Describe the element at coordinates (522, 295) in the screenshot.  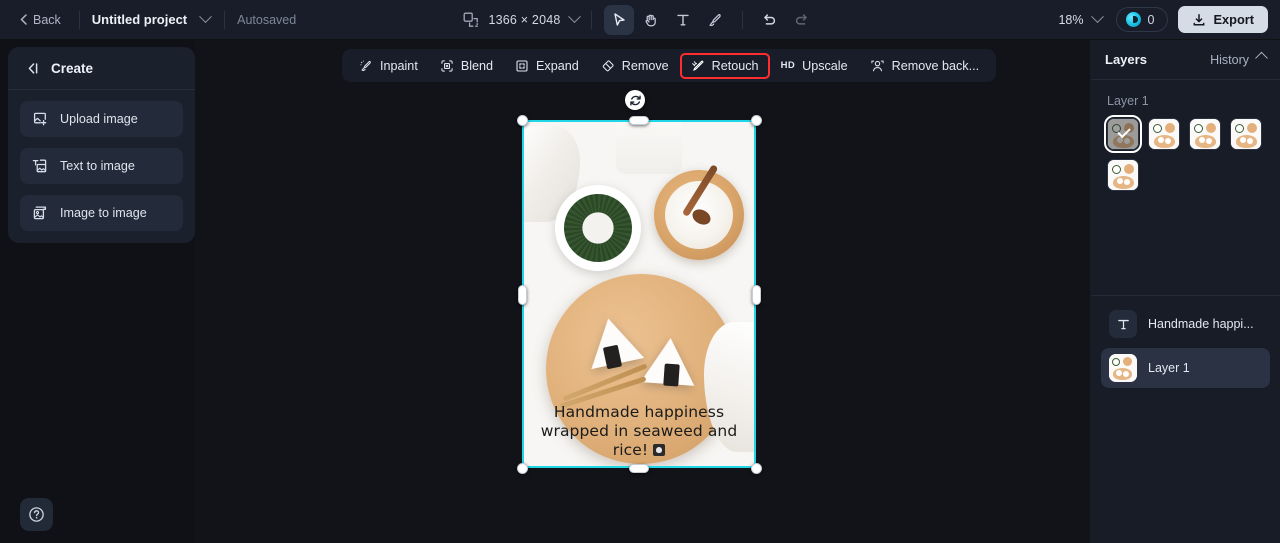
I see `resize-handle-left` at that location.